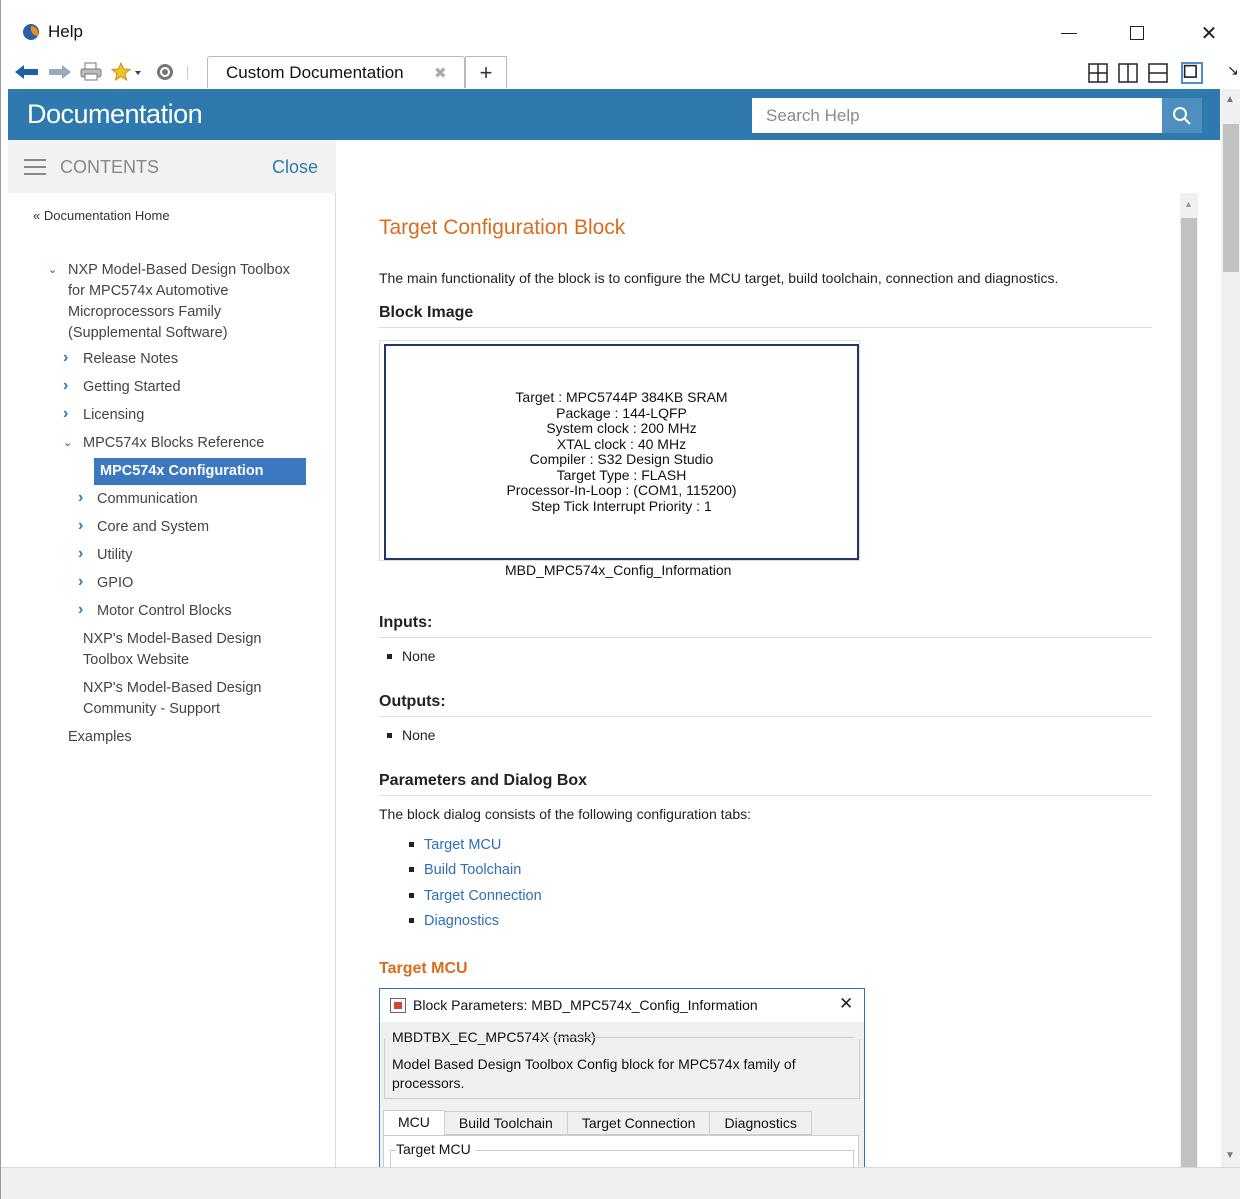  Describe the element at coordinates (506, 1123) in the screenshot. I see `dialog-tab-build-toolchain: Build Toolchain` at that location.